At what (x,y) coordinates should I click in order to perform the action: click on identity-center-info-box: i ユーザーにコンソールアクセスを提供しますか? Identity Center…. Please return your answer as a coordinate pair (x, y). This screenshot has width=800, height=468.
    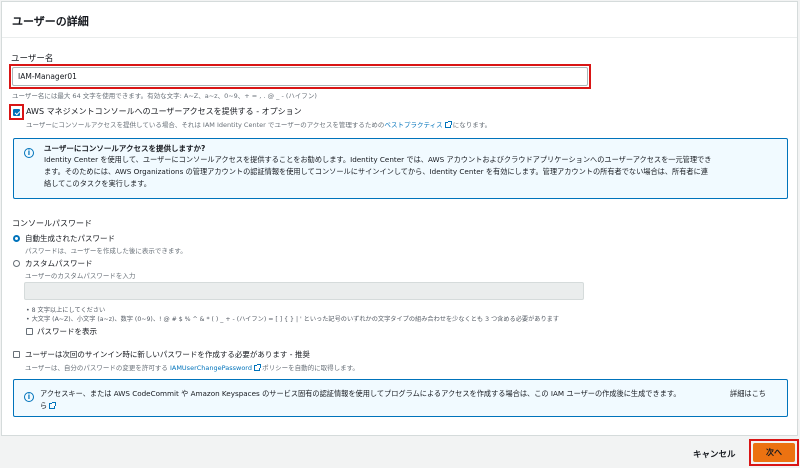
    Looking at the image, I should click on (400, 168).